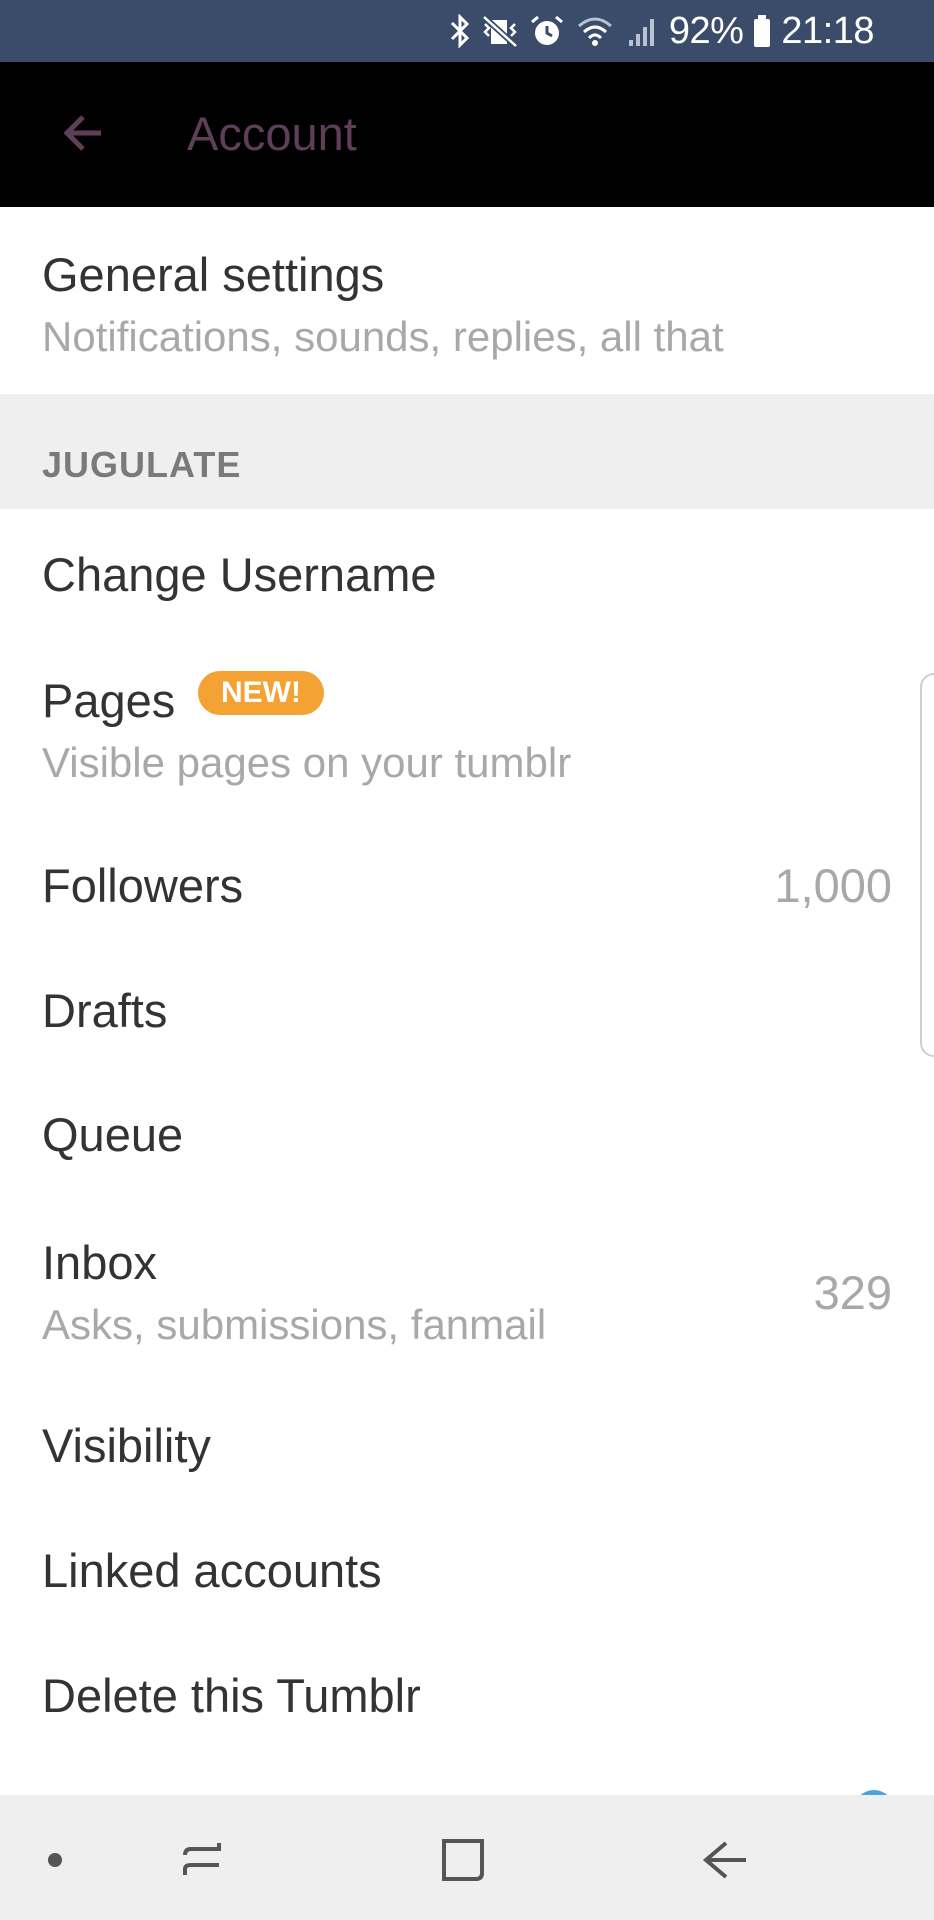 The width and height of the screenshot is (934, 1920). I want to click on recent-apps-icon, so click(202, 1860).